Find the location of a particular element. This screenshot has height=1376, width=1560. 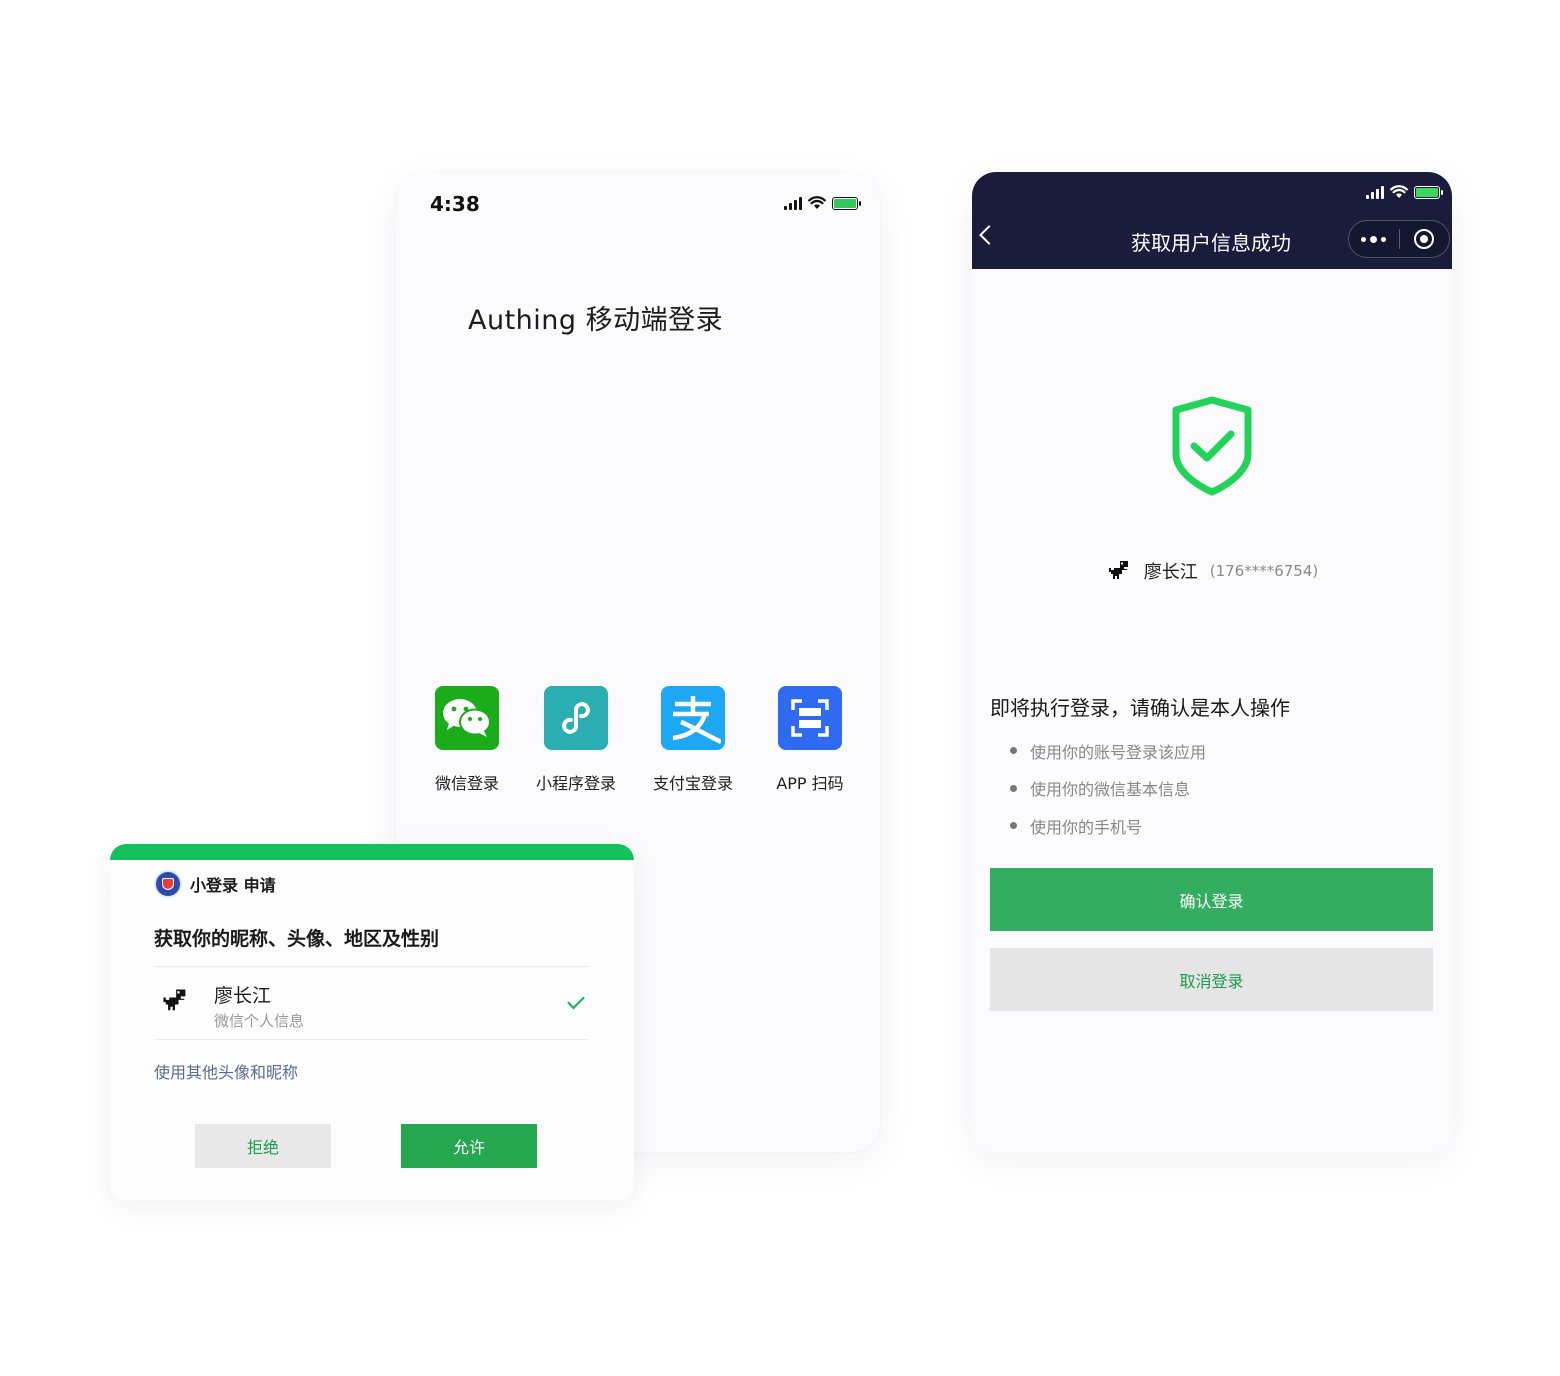

status-time: 4:38 is located at coordinates (455, 204).